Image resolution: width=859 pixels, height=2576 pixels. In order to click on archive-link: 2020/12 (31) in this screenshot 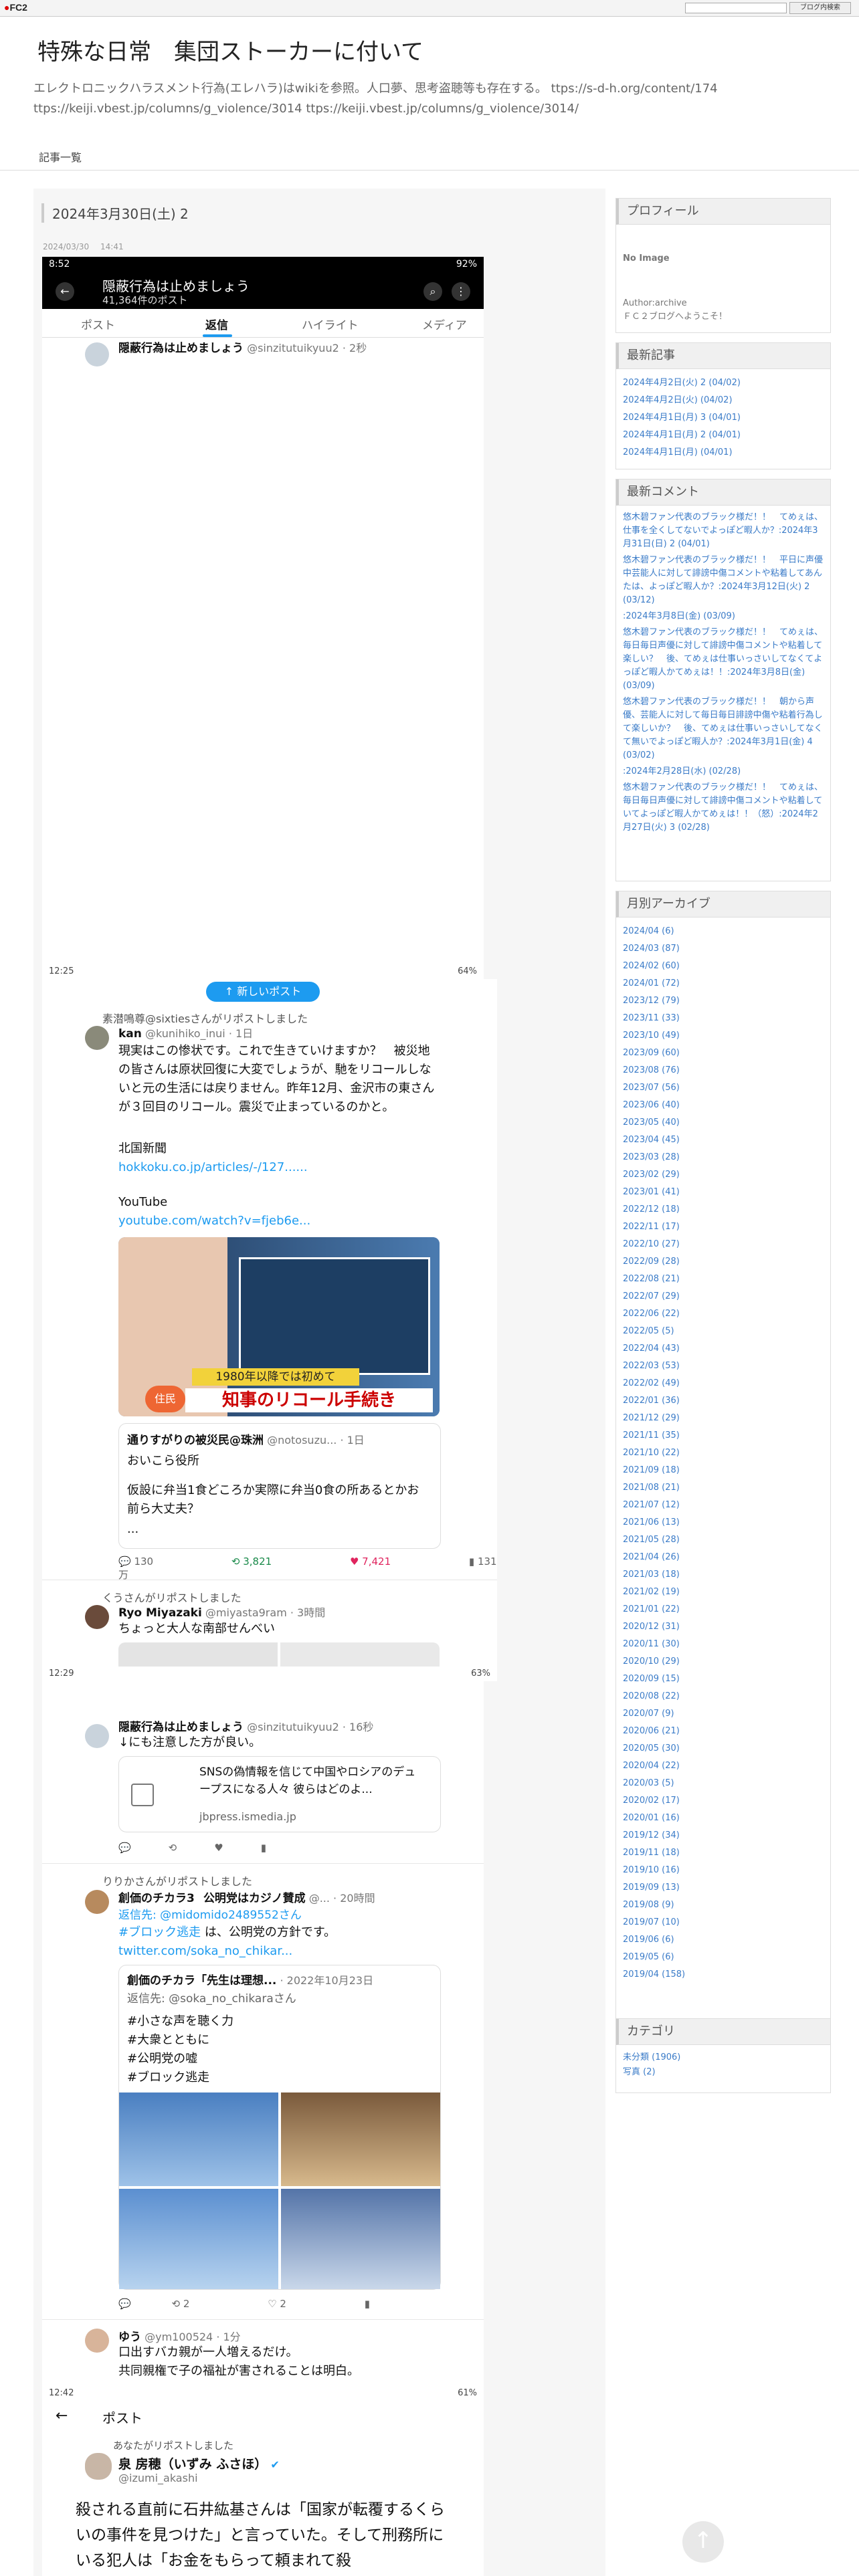, I will do `click(651, 1627)`.